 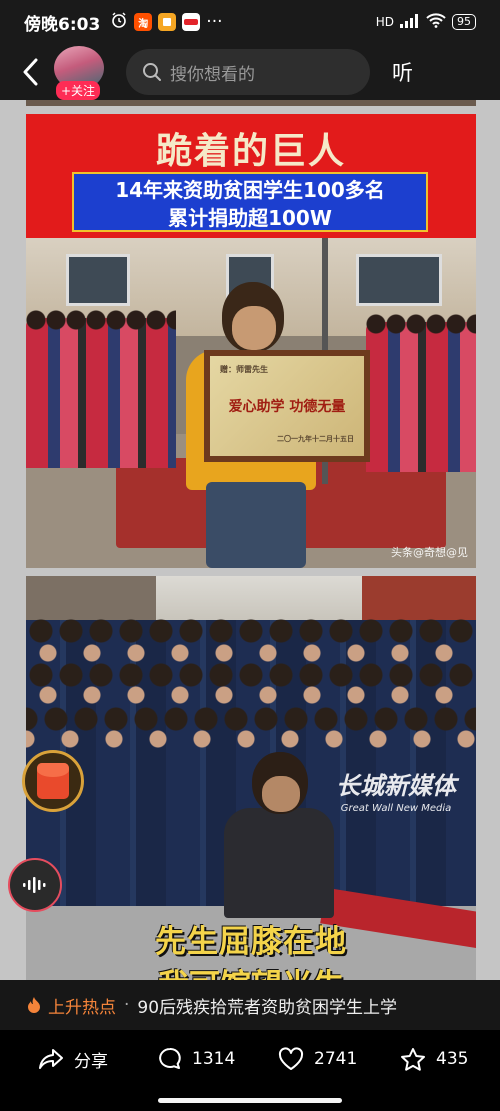 I want to click on fire-icon, so click(x=34, y=1005).